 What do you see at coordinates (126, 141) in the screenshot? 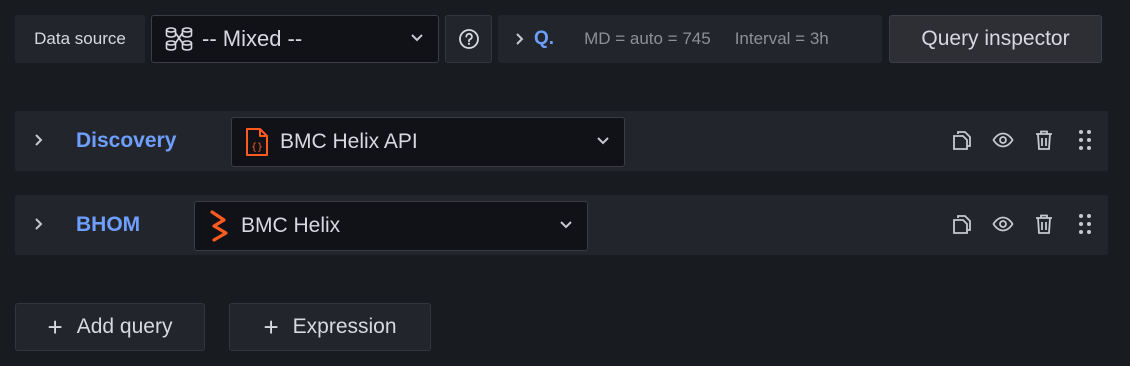
I see `query-ref-id: Discovery` at bounding box center [126, 141].